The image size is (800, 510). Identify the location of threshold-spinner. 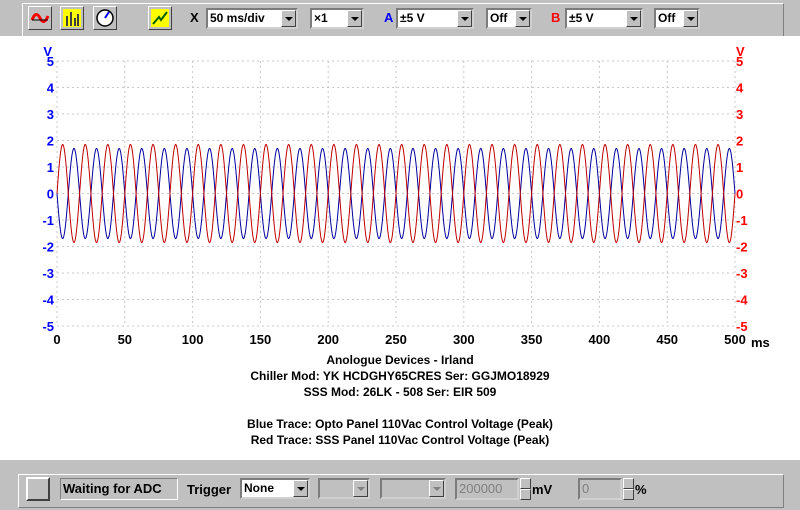
(525, 489).